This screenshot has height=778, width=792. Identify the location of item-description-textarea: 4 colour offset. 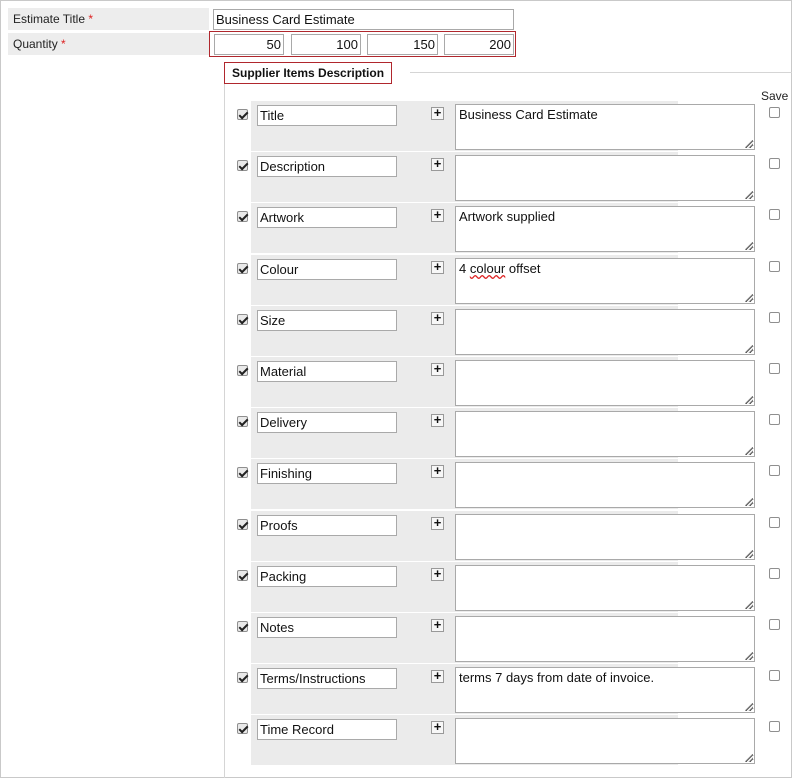
(605, 281).